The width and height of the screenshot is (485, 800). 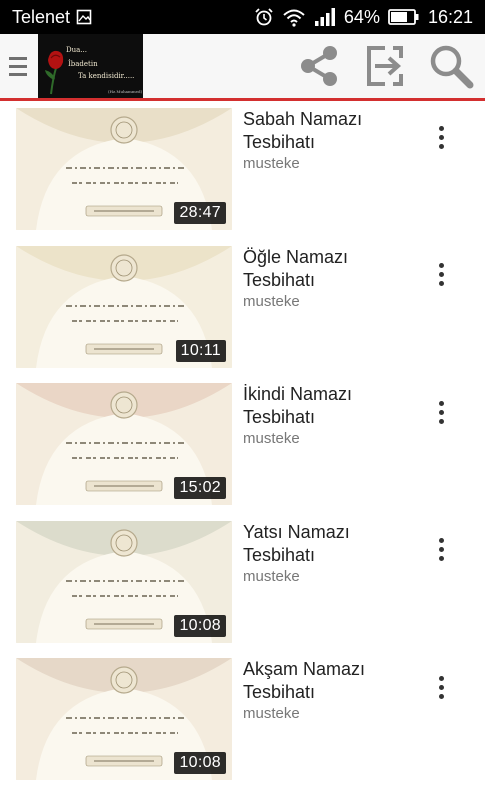 I want to click on share-button, so click(x=319, y=66).